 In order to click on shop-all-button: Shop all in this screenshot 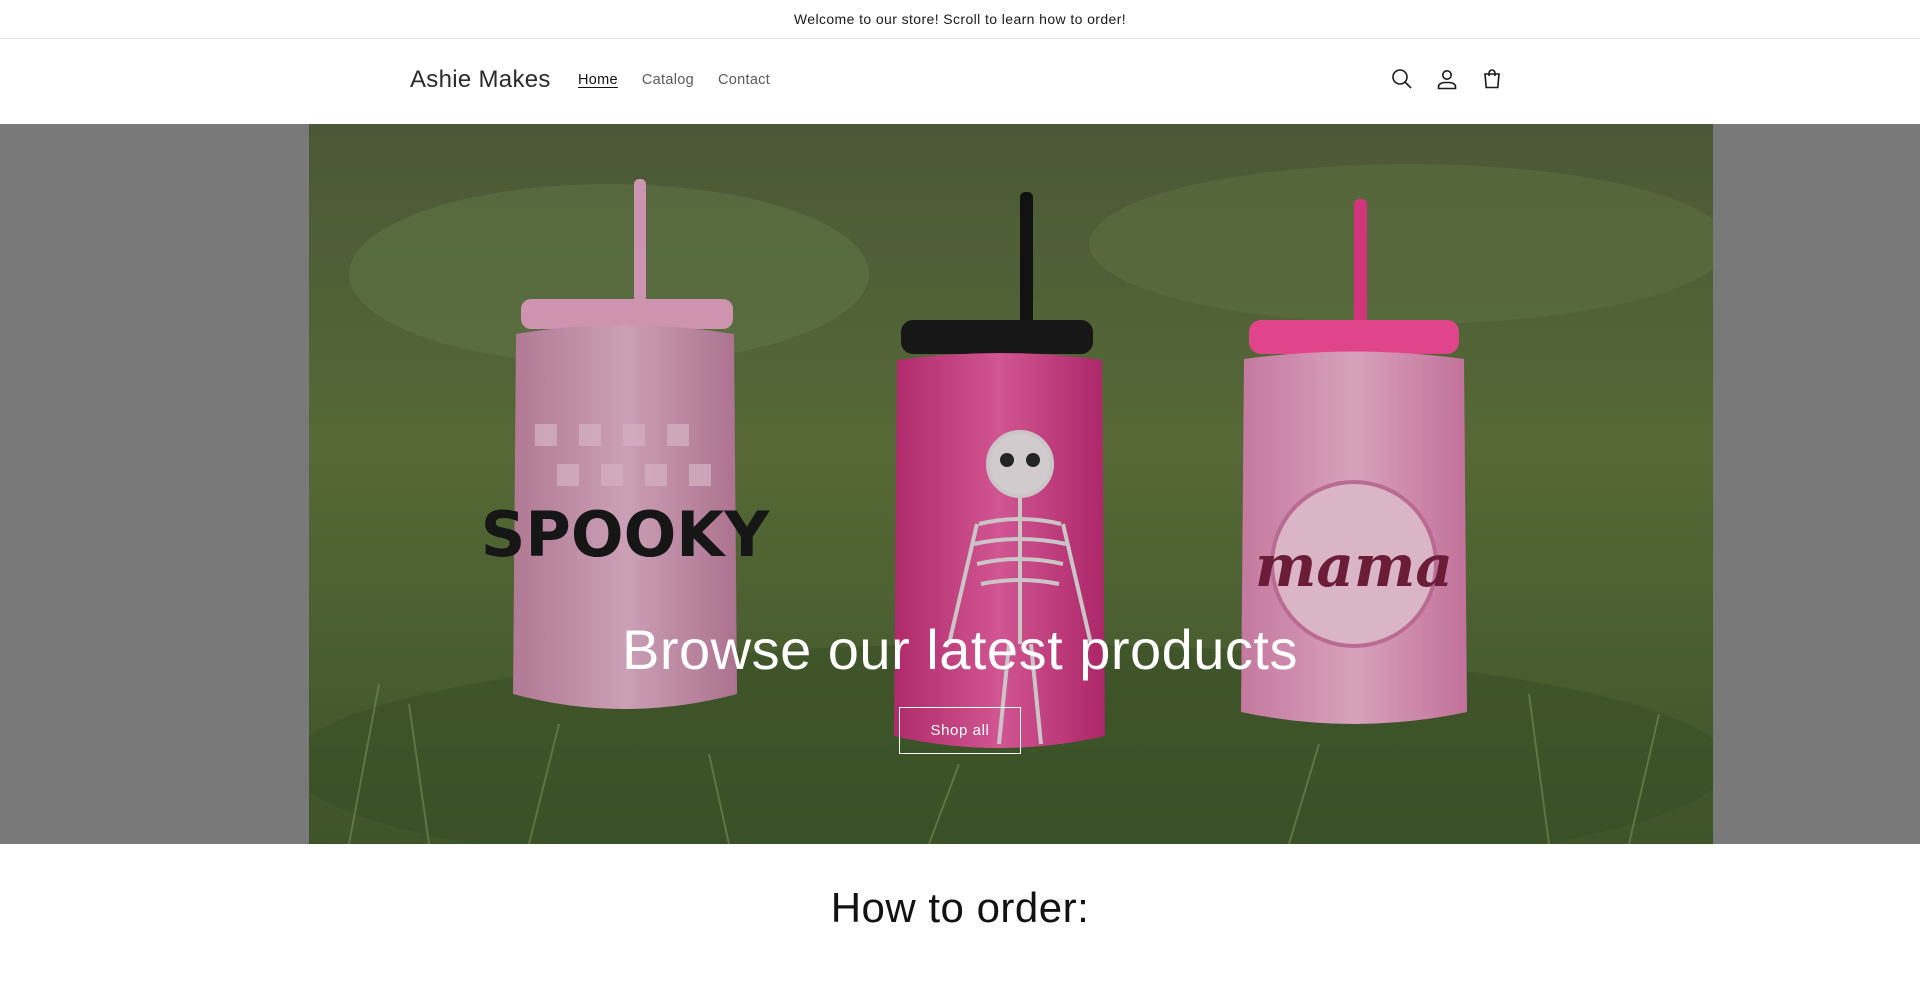, I will do `click(960, 730)`.